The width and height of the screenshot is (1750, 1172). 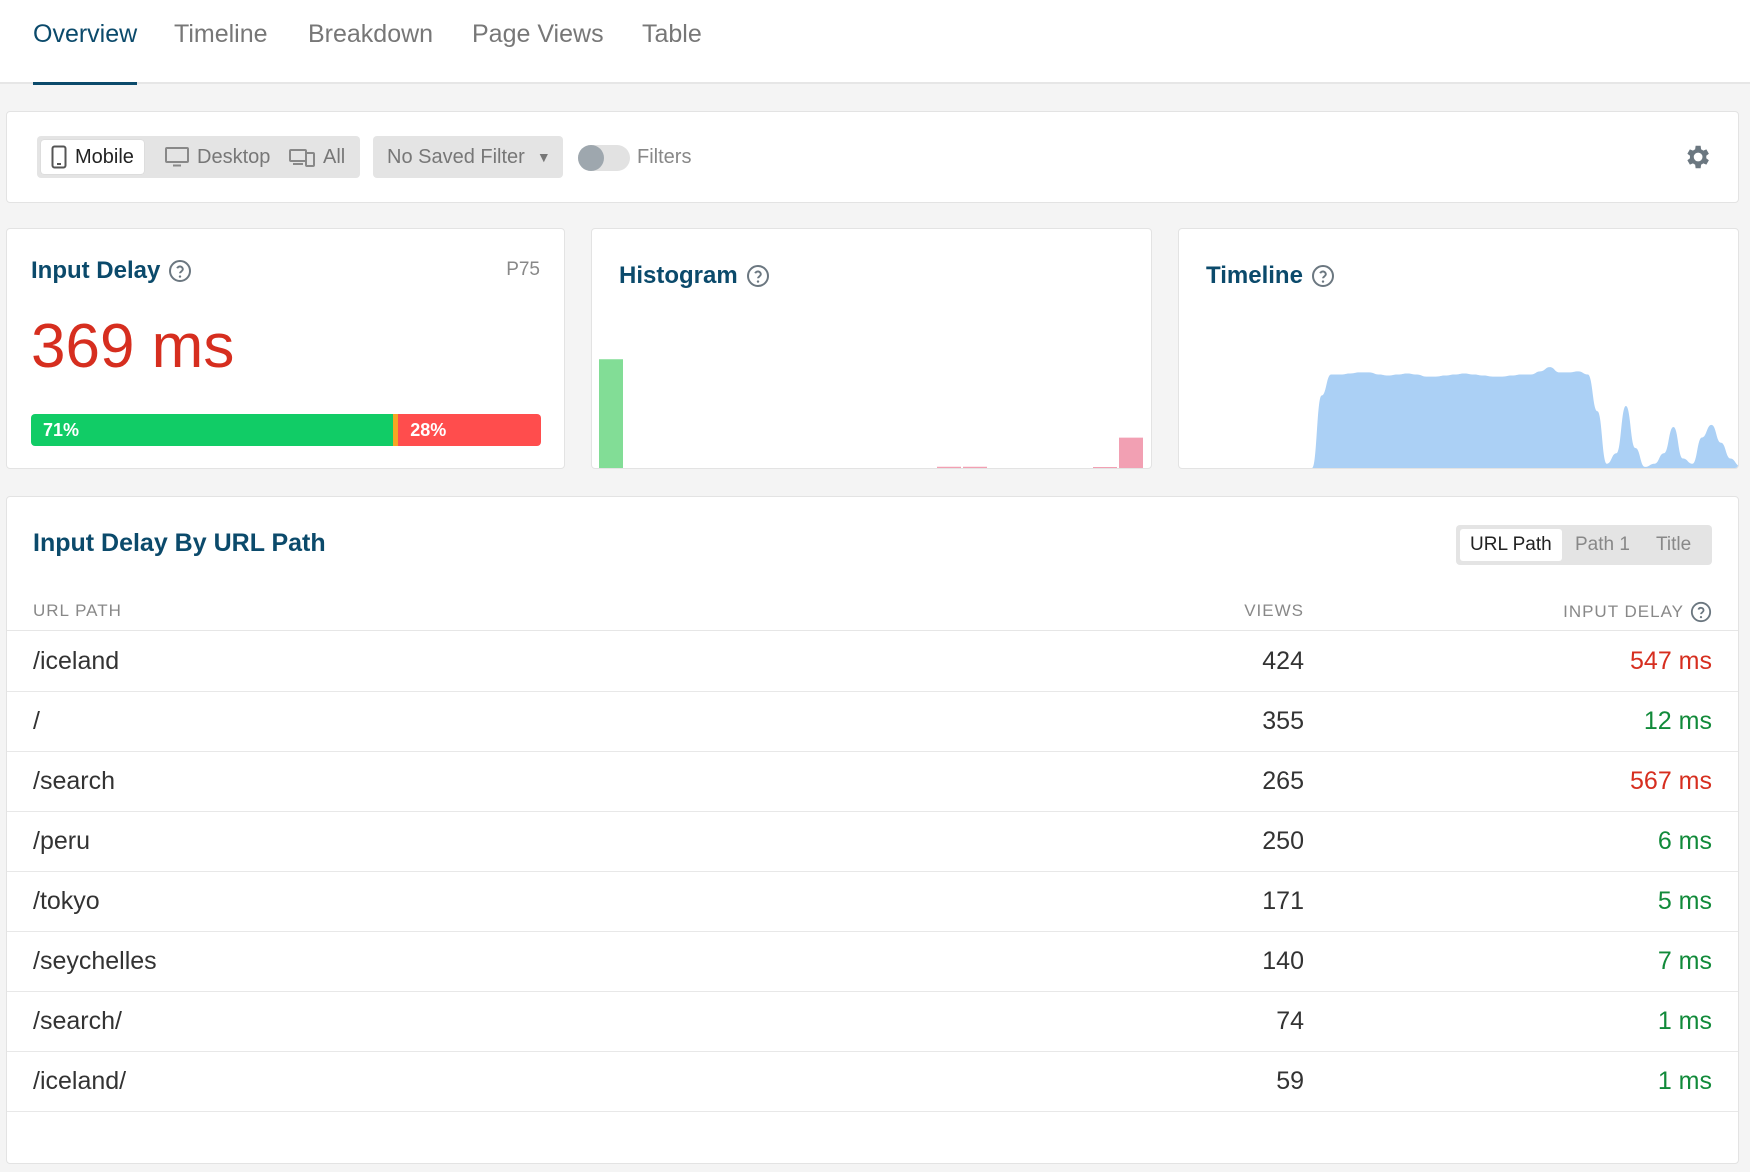 What do you see at coordinates (1274, 611) in the screenshot?
I see `column-header-views: VIEWS` at bounding box center [1274, 611].